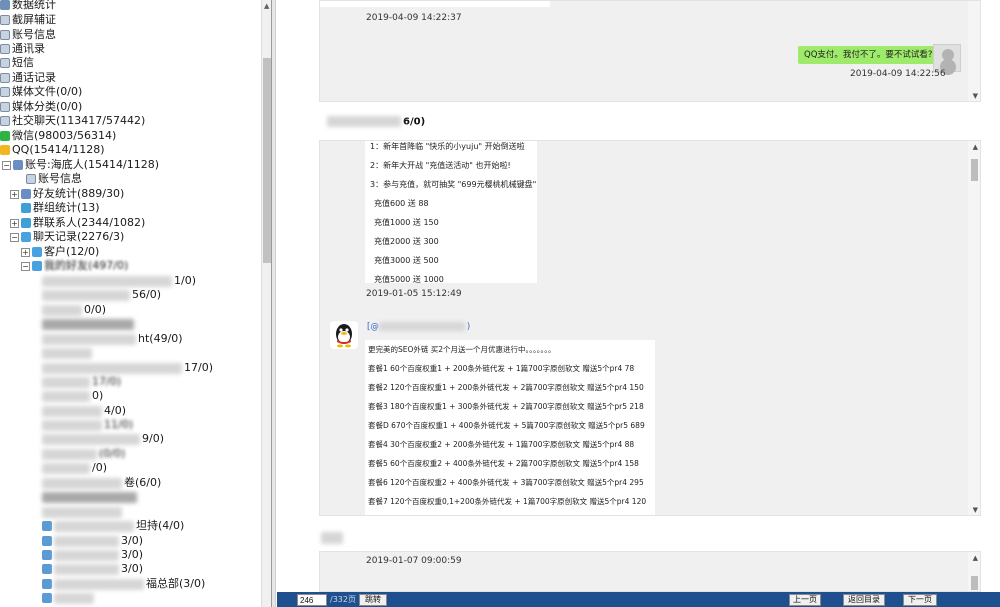 The height and width of the screenshot is (607, 1000). Describe the element at coordinates (115, 410) in the screenshot. I see `tree-item-count: 4/0)` at that location.